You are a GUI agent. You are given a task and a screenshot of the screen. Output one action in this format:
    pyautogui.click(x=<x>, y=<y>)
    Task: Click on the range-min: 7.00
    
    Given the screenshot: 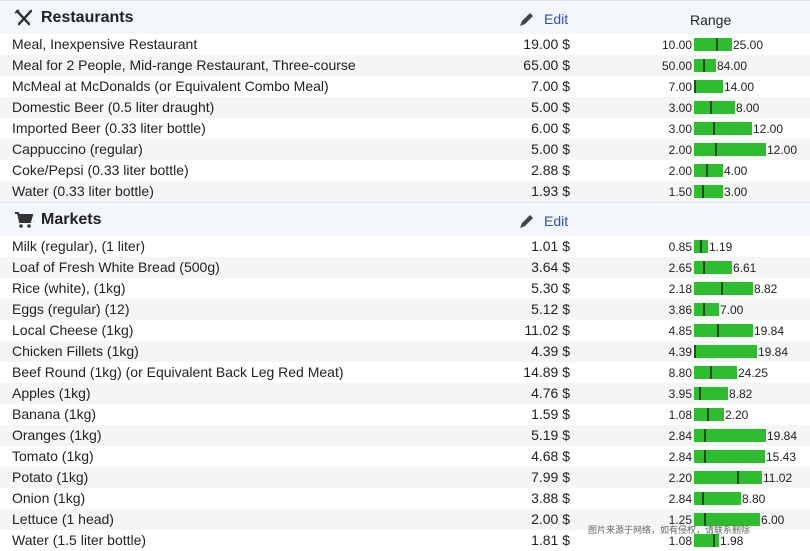 What is the action you would take?
    pyautogui.click(x=680, y=87)
    